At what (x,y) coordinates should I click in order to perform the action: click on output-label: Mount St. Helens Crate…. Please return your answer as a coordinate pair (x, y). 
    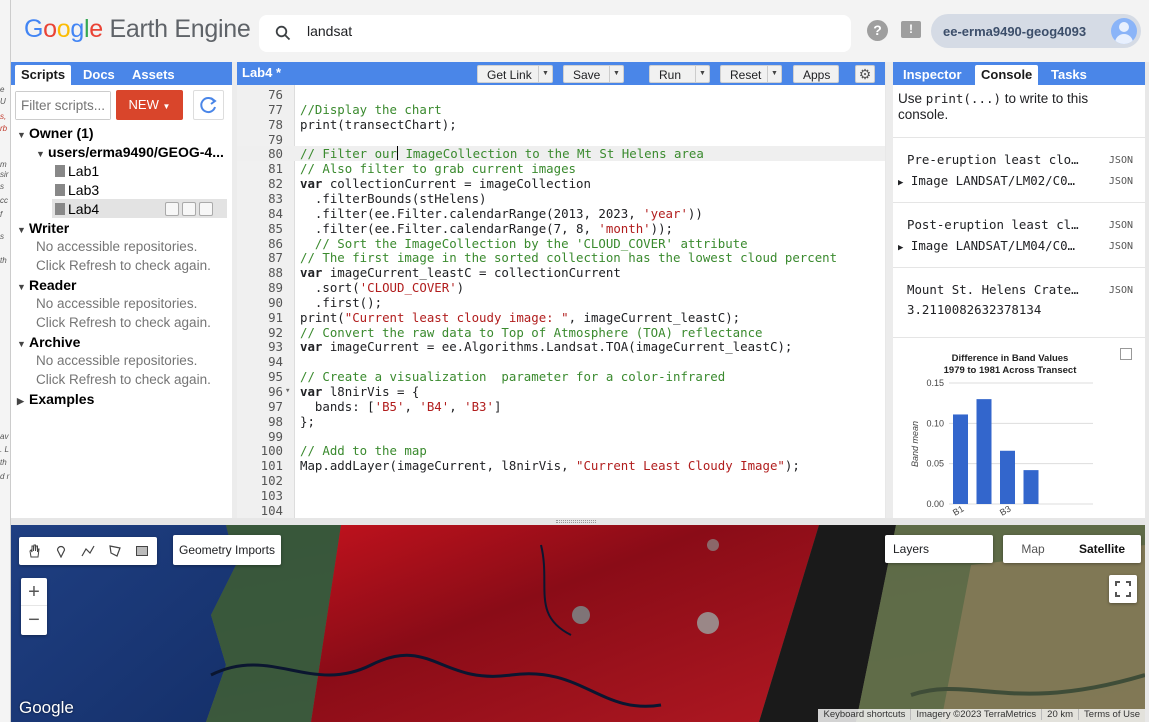
    Looking at the image, I should click on (993, 289).